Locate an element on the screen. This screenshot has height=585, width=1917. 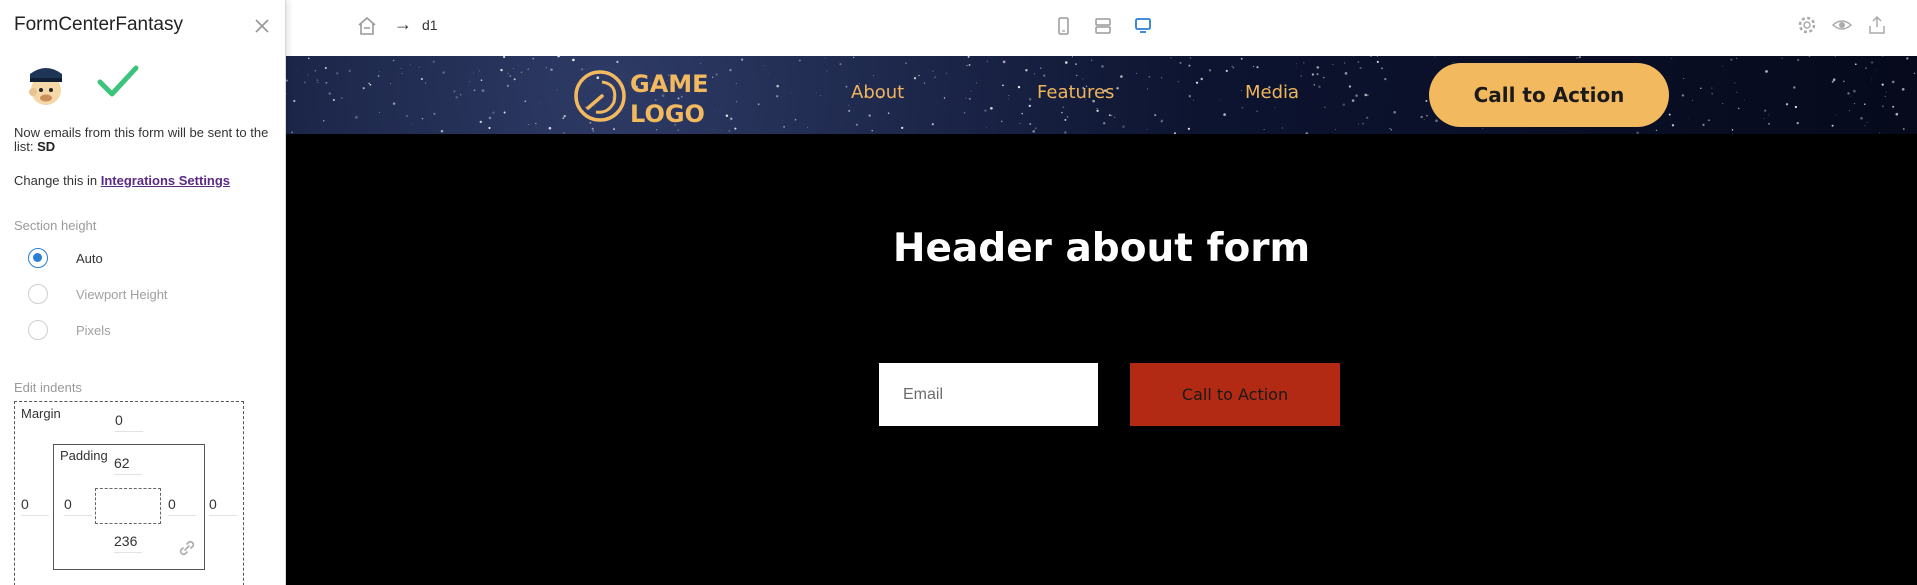
desktop-icon is located at coordinates (1143, 26).